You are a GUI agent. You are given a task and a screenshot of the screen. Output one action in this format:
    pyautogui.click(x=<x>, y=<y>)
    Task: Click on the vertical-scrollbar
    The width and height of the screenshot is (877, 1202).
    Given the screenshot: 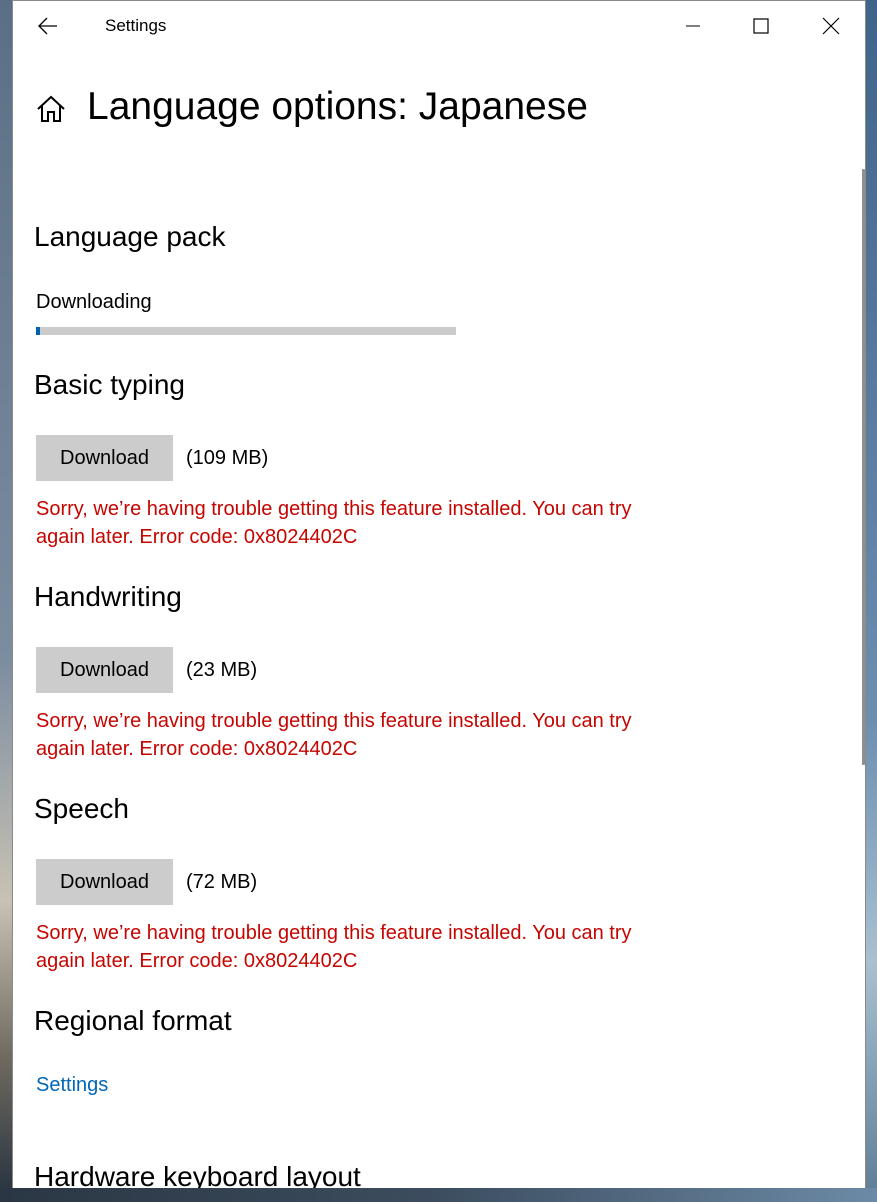 What is the action you would take?
    pyautogui.click(x=863, y=467)
    